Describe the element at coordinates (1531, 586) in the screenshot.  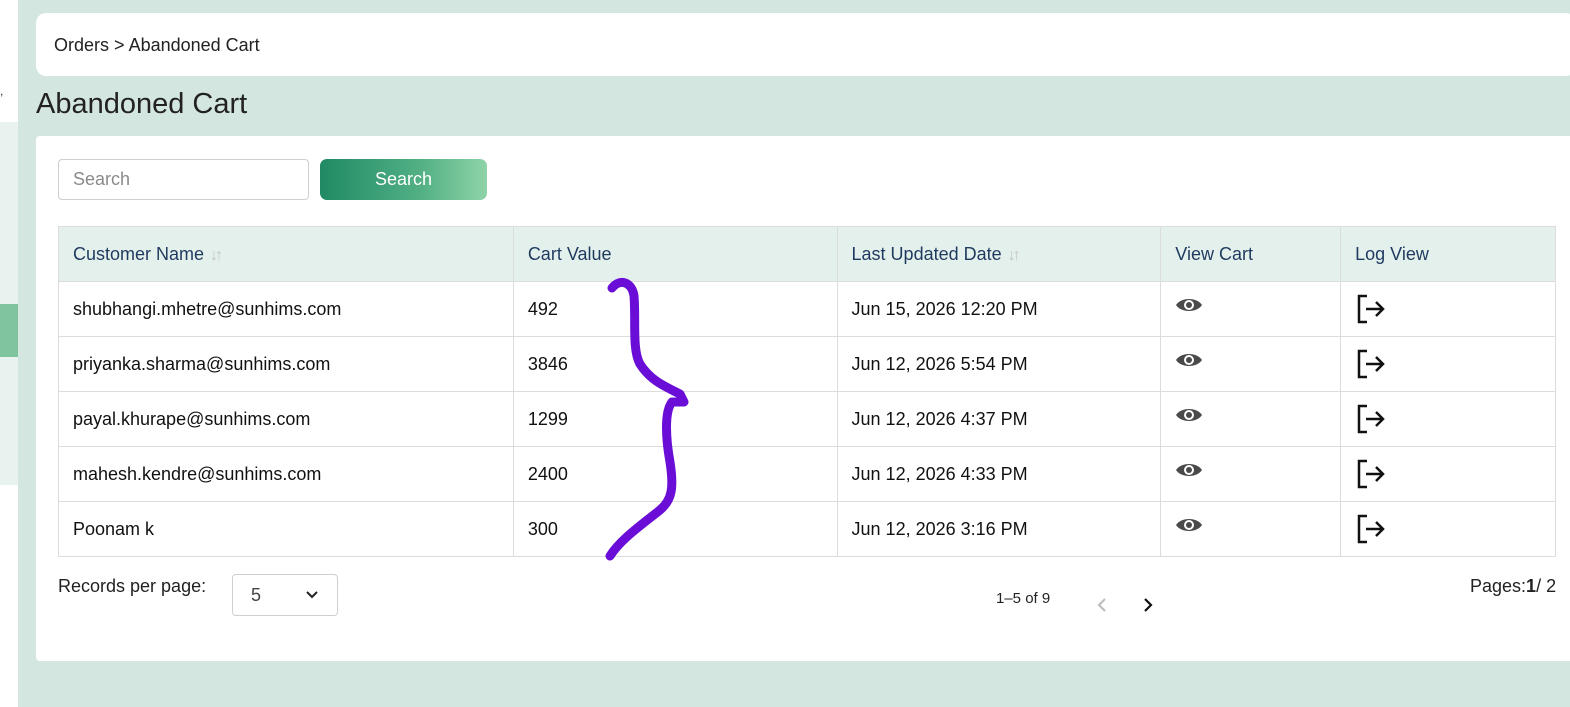
I see `current-page: 1` at that location.